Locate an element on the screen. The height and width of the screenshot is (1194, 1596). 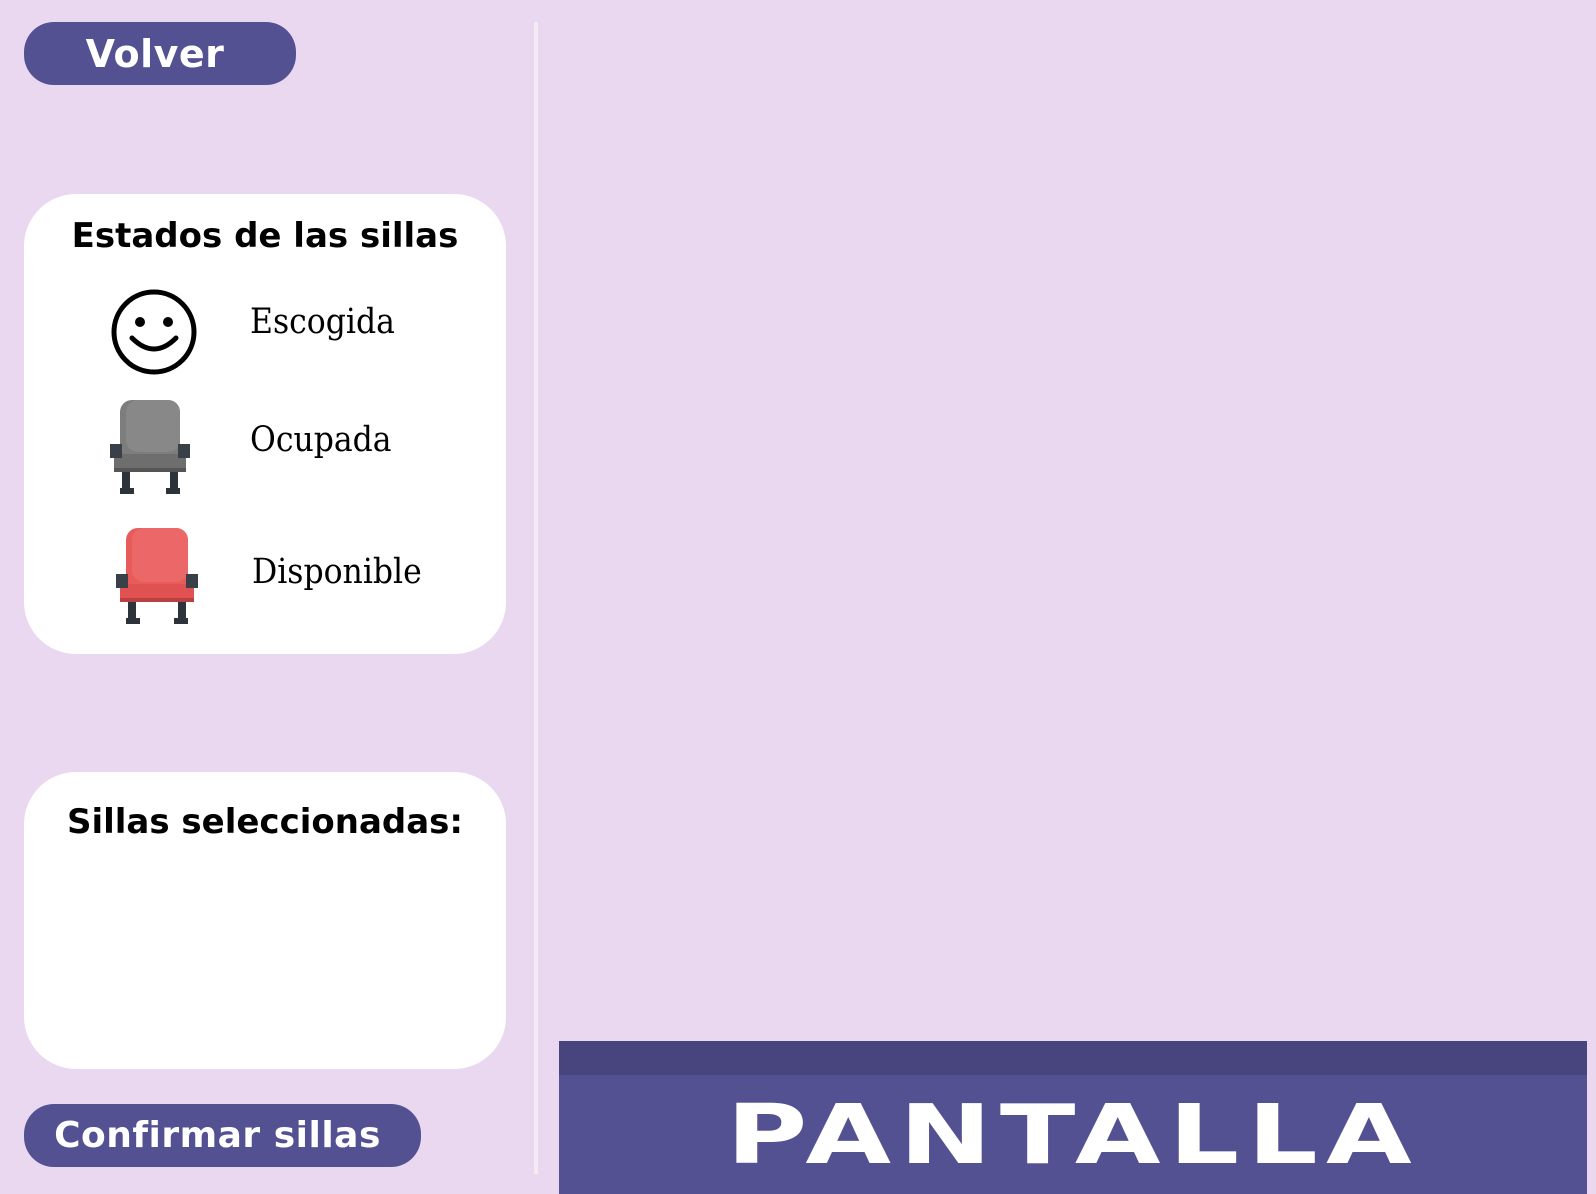
cinema-screen: PANTALLA is located at coordinates (1073, 1117).